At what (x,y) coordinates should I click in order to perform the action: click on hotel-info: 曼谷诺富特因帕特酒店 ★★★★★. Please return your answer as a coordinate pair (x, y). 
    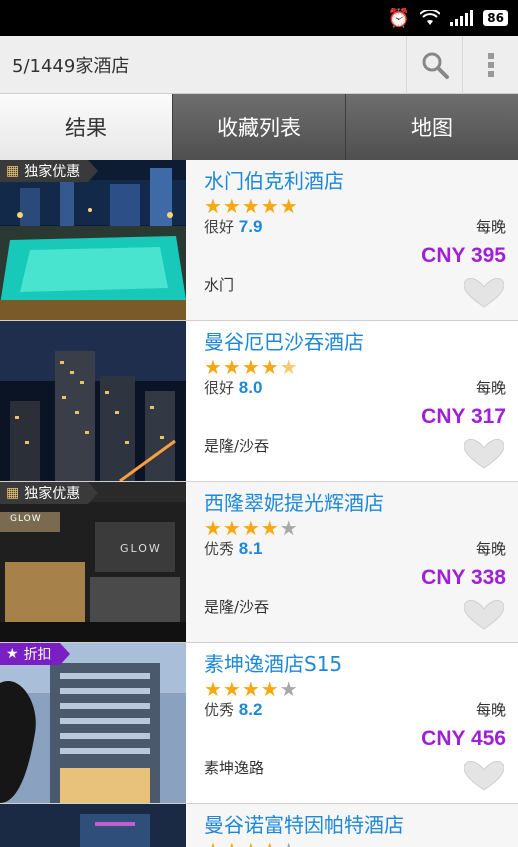
    Looking at the image, I should click on (352, 825).